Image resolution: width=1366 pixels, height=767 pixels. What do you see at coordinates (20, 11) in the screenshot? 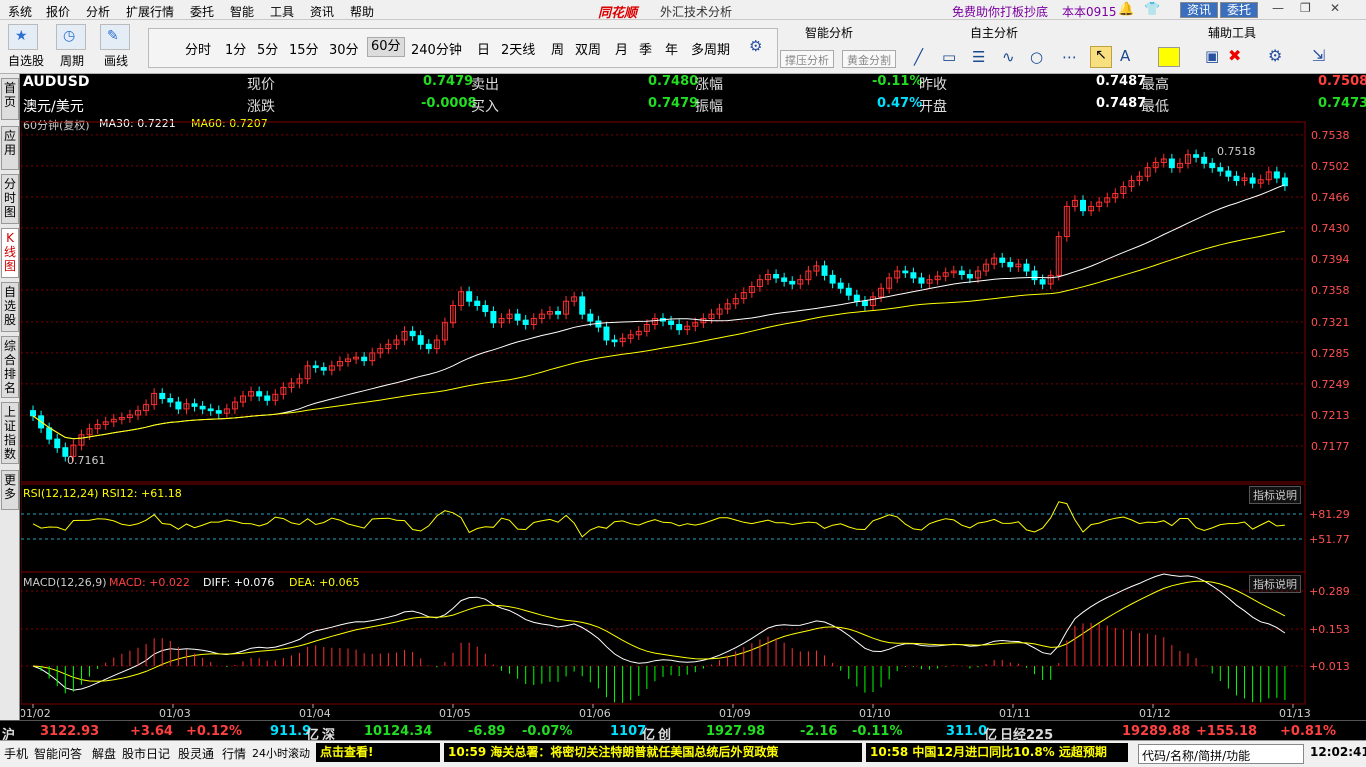
I see `menu-system: 系统` at bounding box center [20, 11].